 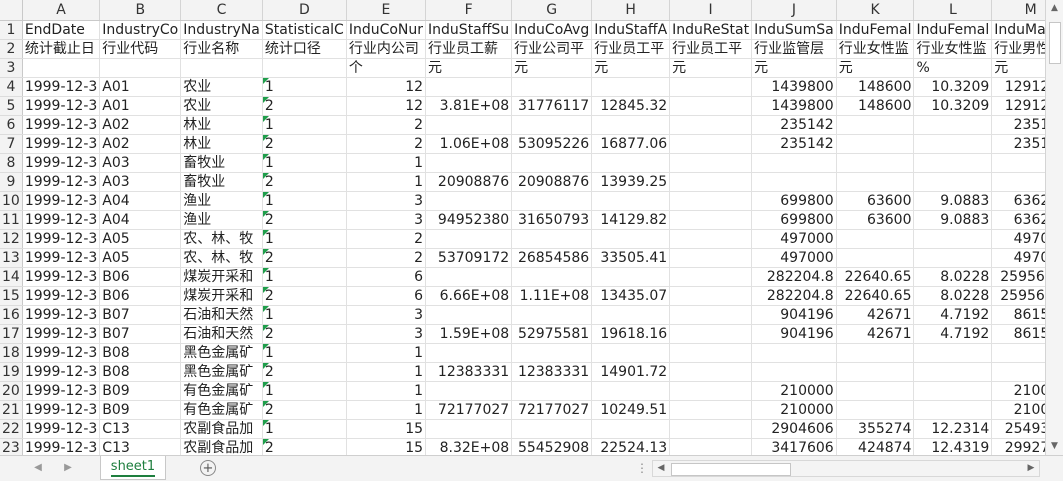 What do you see at coordinates (953, 182) in the screenshot?
I see `cell-l9` at bounding box center [953, 182].